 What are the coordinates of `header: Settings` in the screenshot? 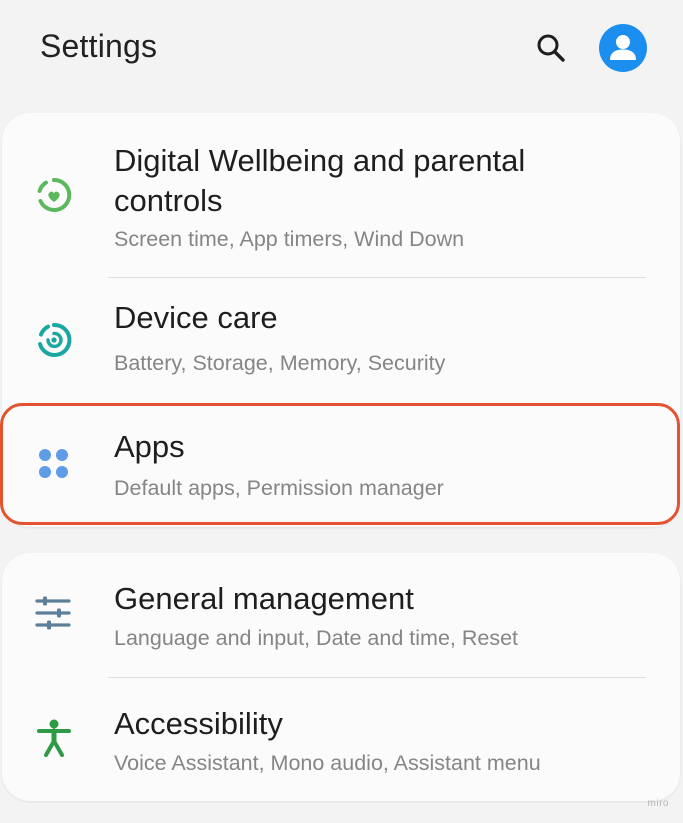 It's located at (341, 50).